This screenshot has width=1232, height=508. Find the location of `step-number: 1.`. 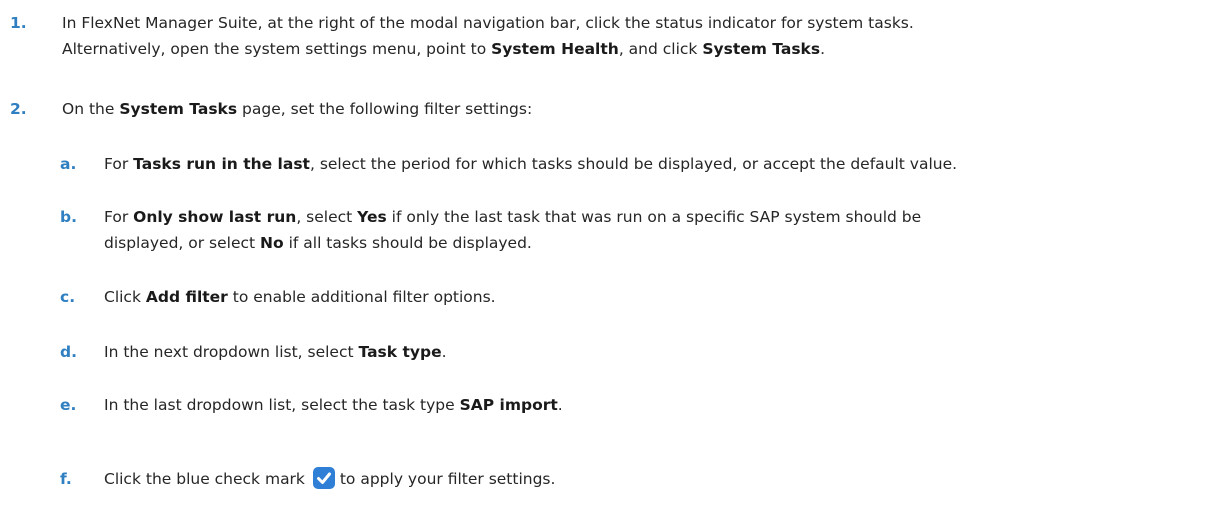

step-number: 1. is located at coordinates (18, 23).